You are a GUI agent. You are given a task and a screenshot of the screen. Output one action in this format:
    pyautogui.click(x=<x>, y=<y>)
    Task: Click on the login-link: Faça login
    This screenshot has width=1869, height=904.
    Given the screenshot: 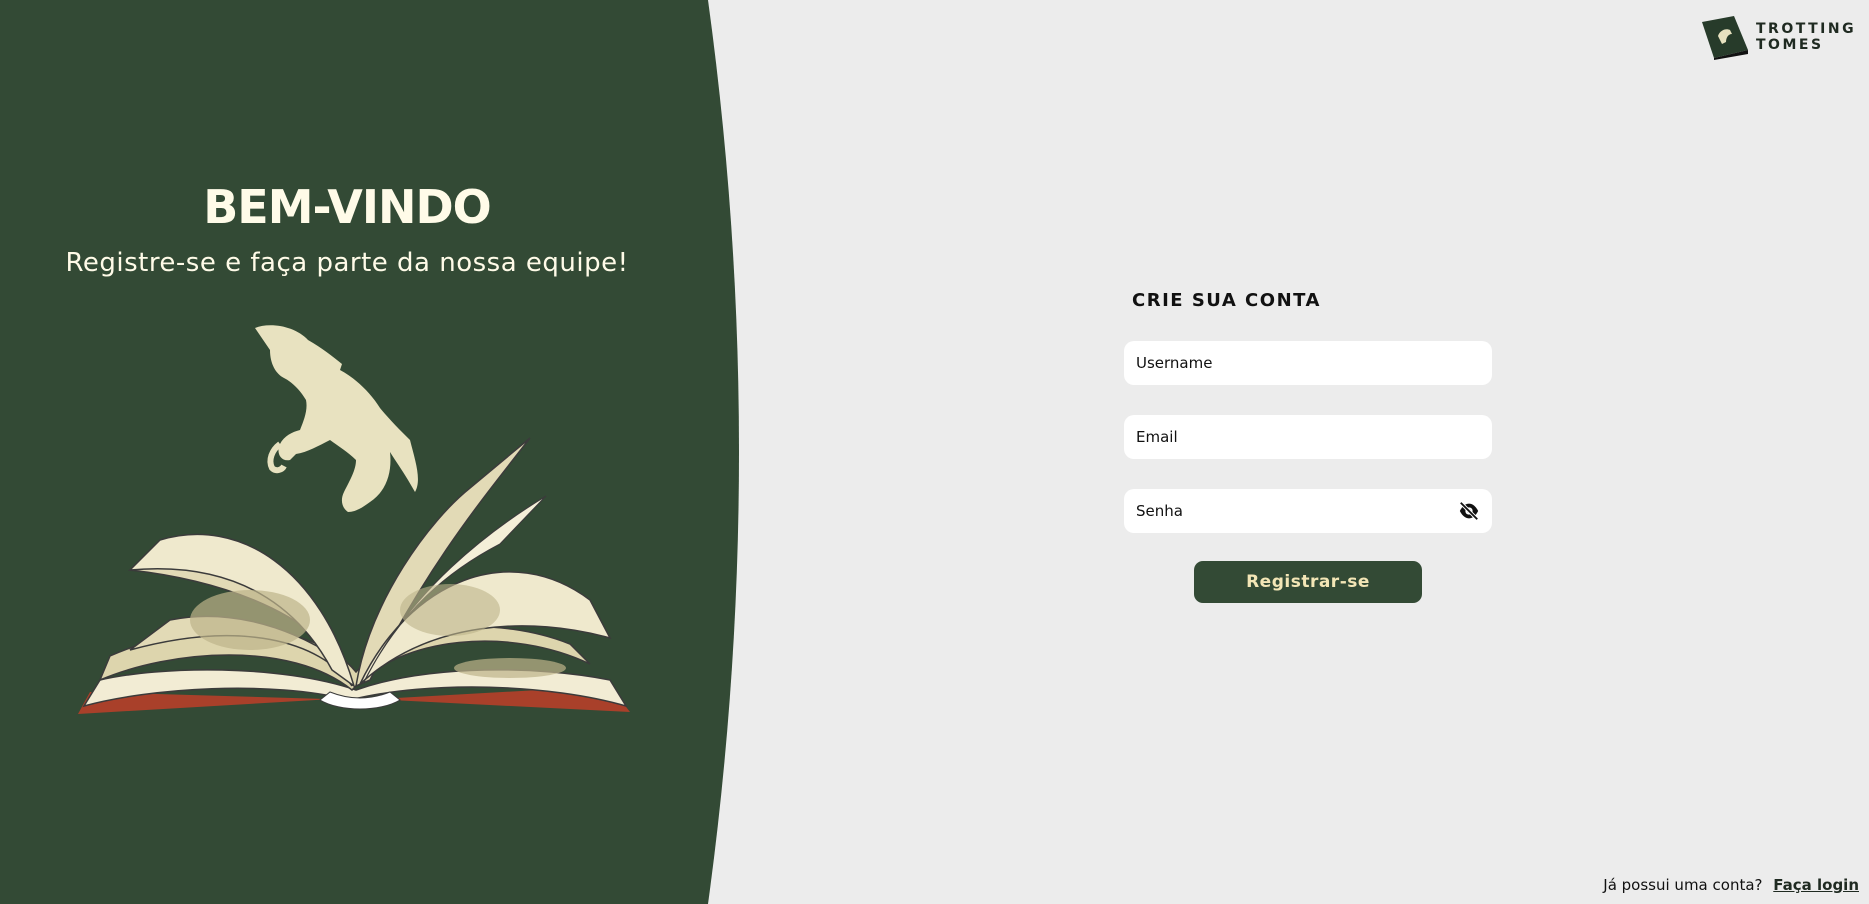 What is the action you would take?
    pyautogui.click(x=1816, y=885)
    